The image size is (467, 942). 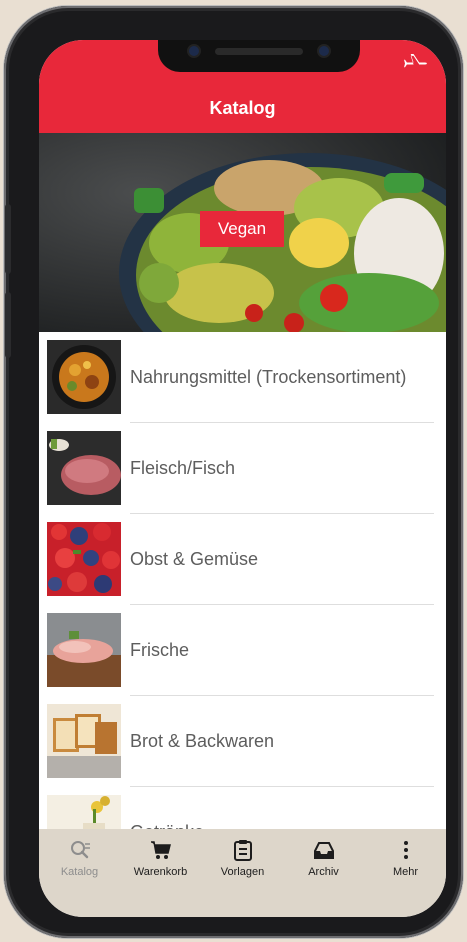 What do you see at coordinates (79, 872) in the screenshot?
I see `tab-label: Katalog` at bounding box center [79, 872].